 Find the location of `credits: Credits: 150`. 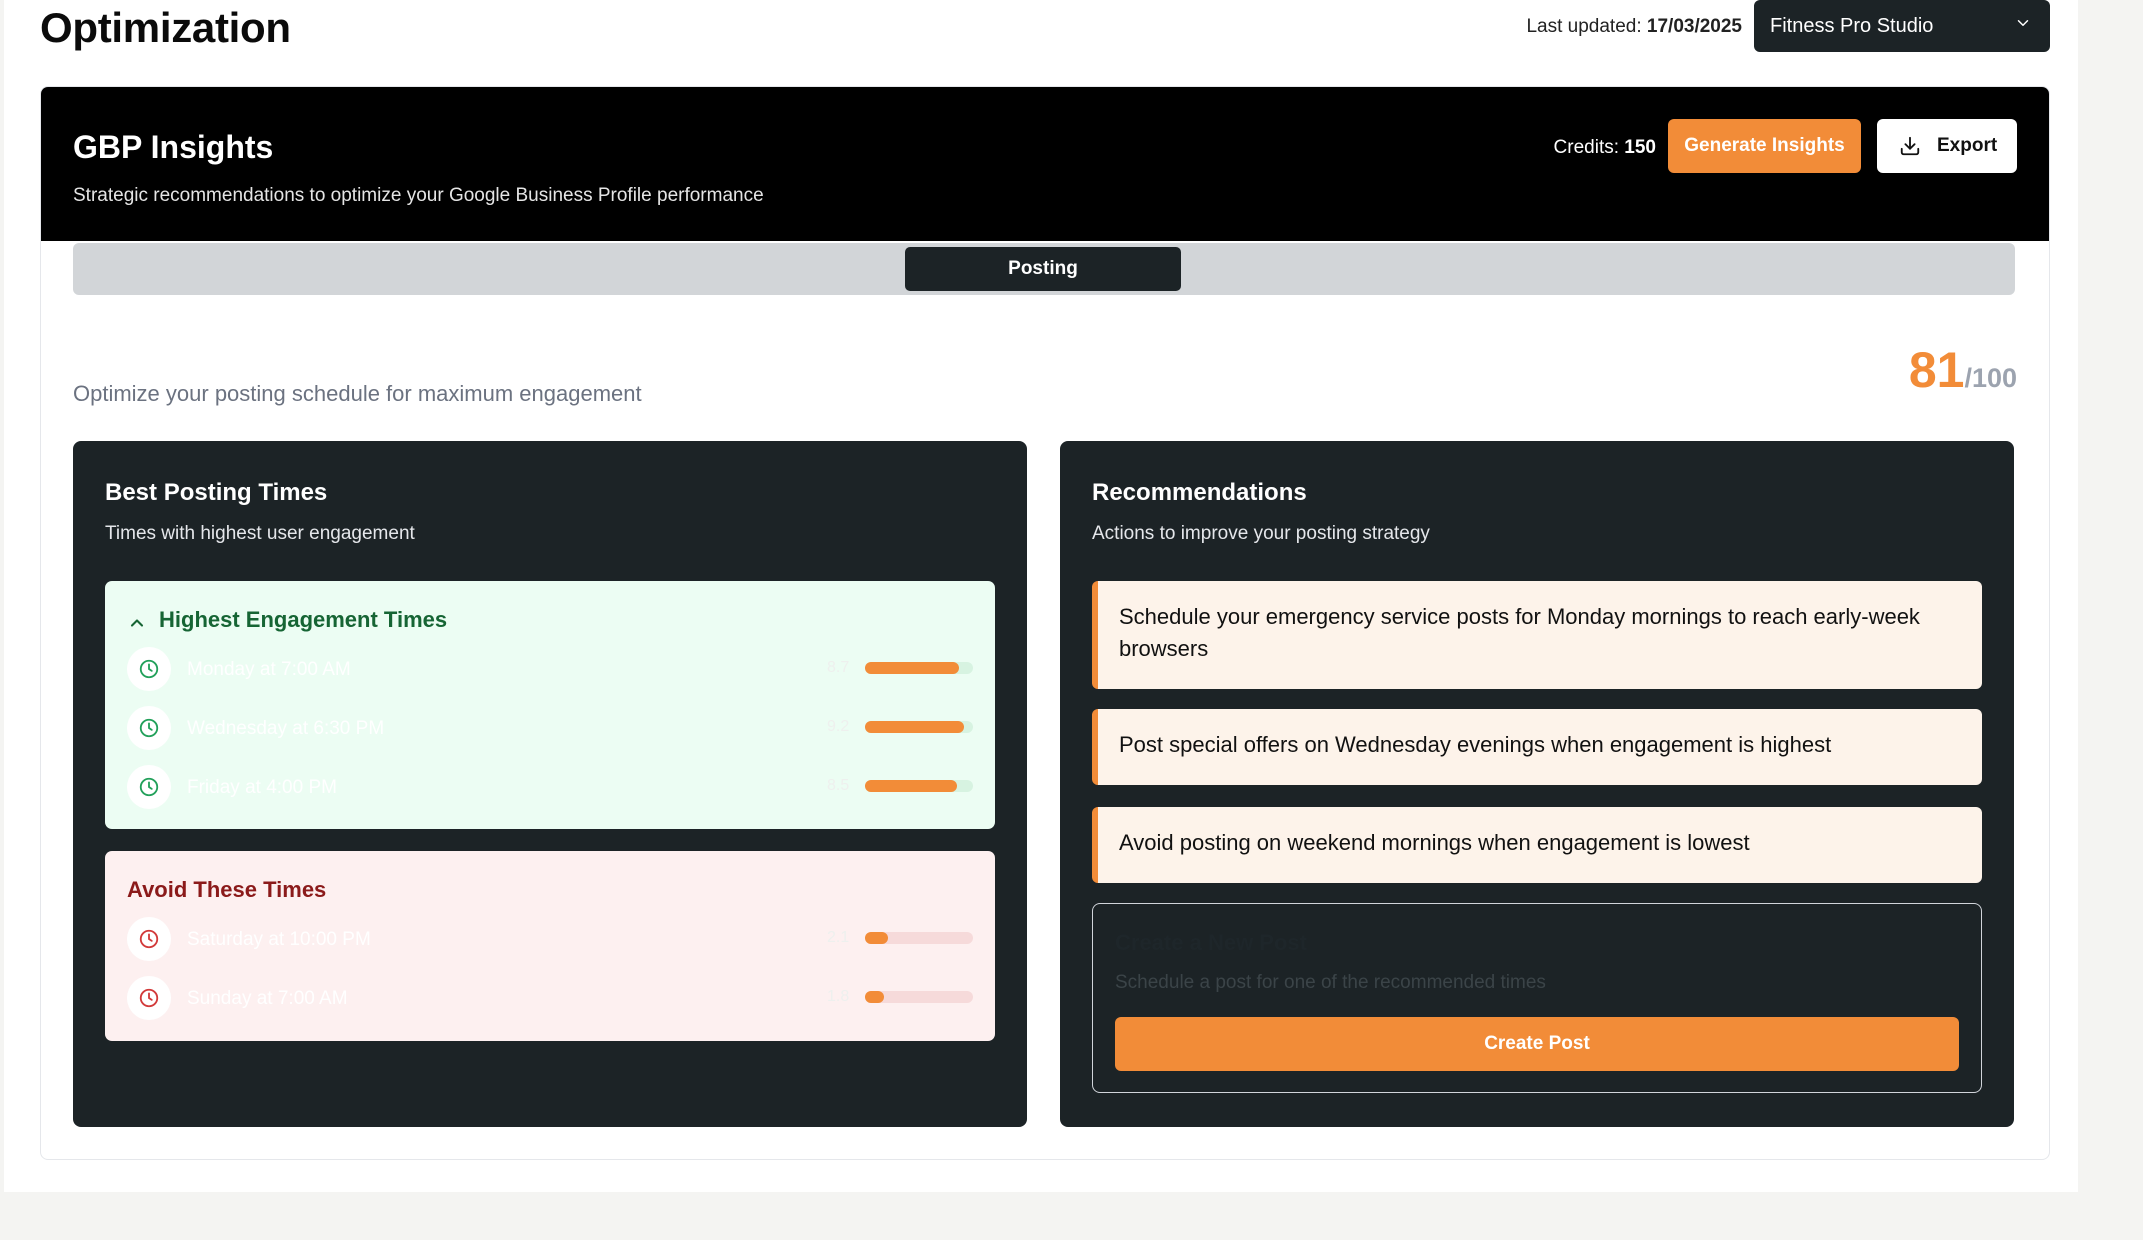

credits: Credits: 150 is located at coordinates (1605, 148).